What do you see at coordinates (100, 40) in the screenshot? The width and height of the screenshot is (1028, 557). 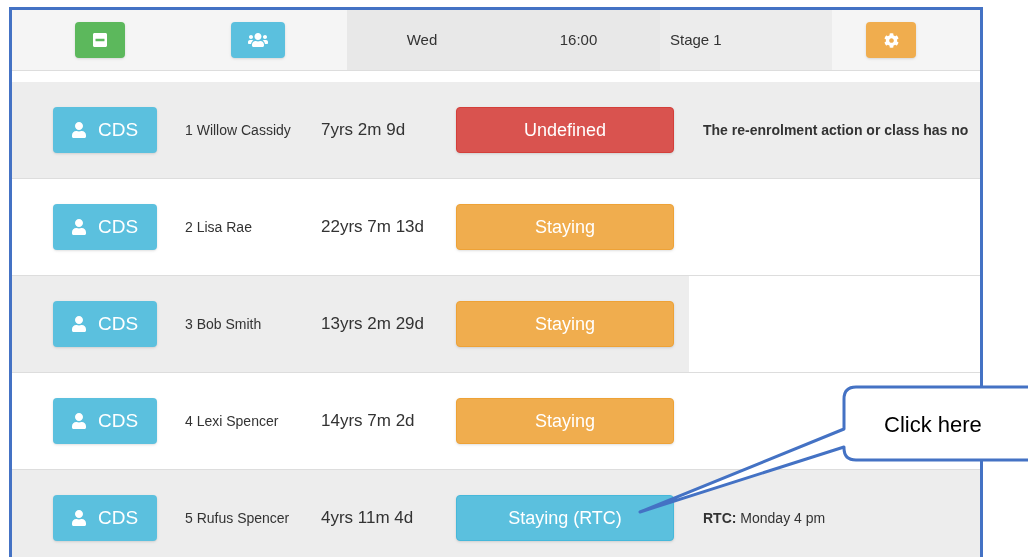 I see `collapse-button` at bounding box center [100, 40].